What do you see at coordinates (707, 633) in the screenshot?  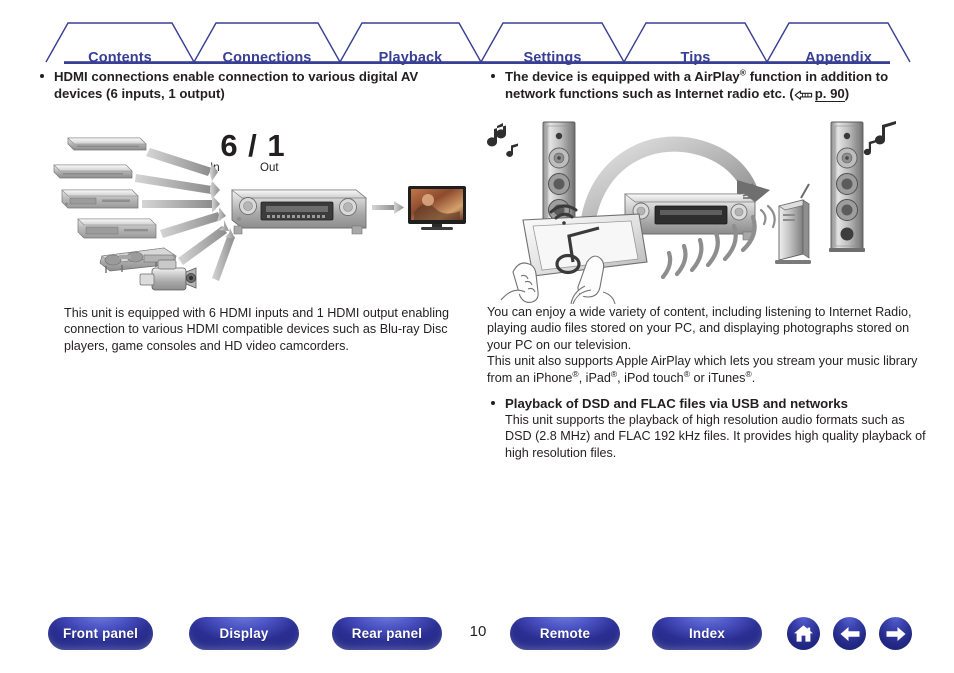 I see `nav-button-index: Index` at bounding box center [707, 633].